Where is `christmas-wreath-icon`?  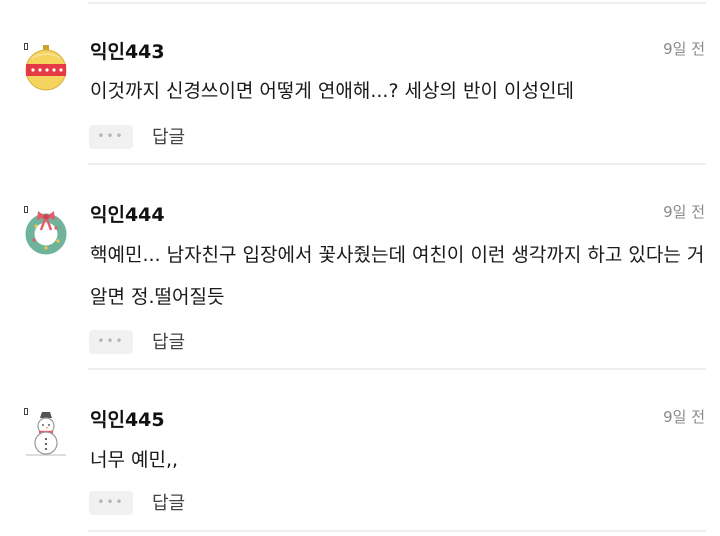 christmas-wreath-icon is located at coordinates (46, 232).